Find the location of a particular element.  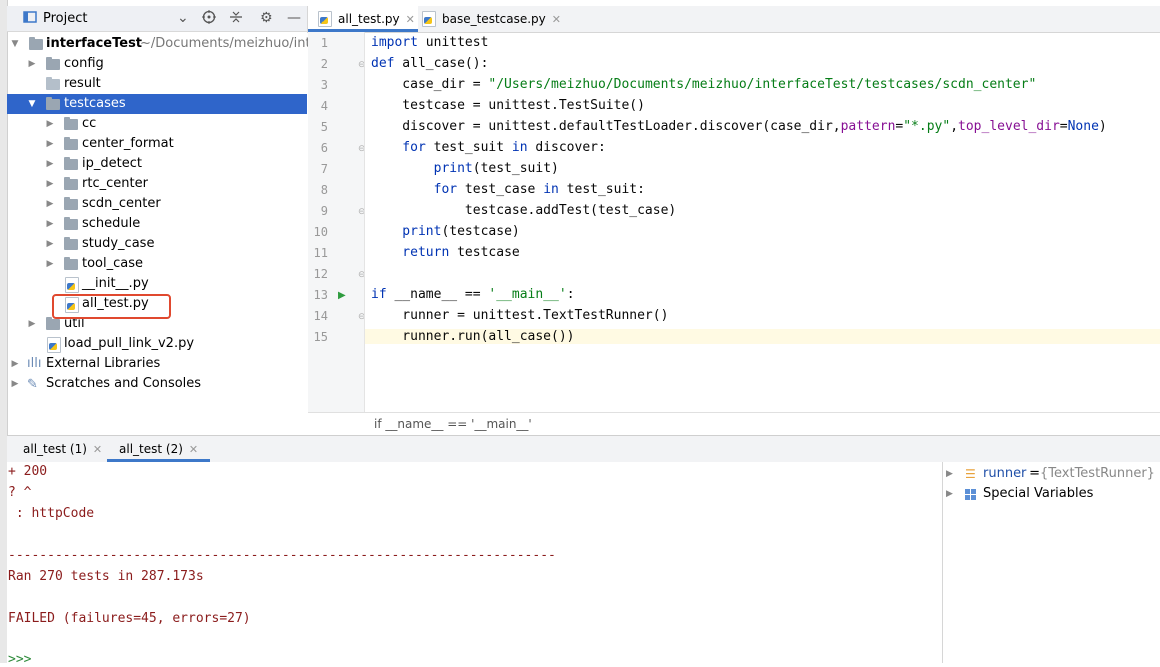

line-number: 11 is located at coordinates (320, 253).